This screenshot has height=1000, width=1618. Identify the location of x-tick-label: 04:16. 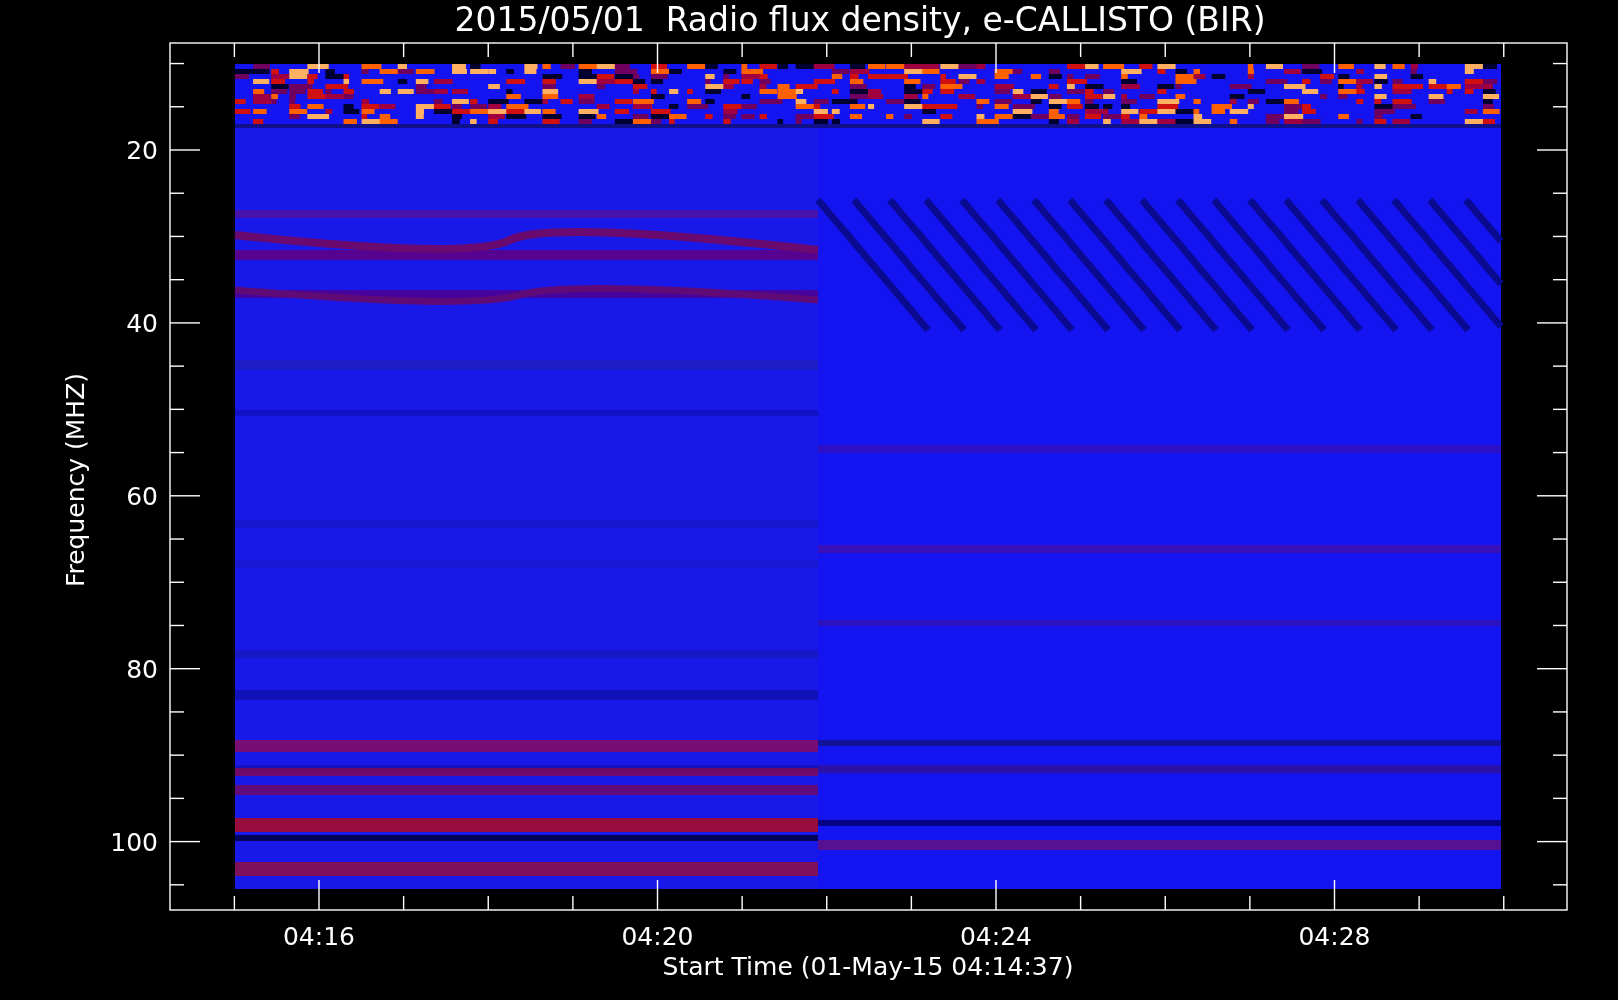
(319, 936).